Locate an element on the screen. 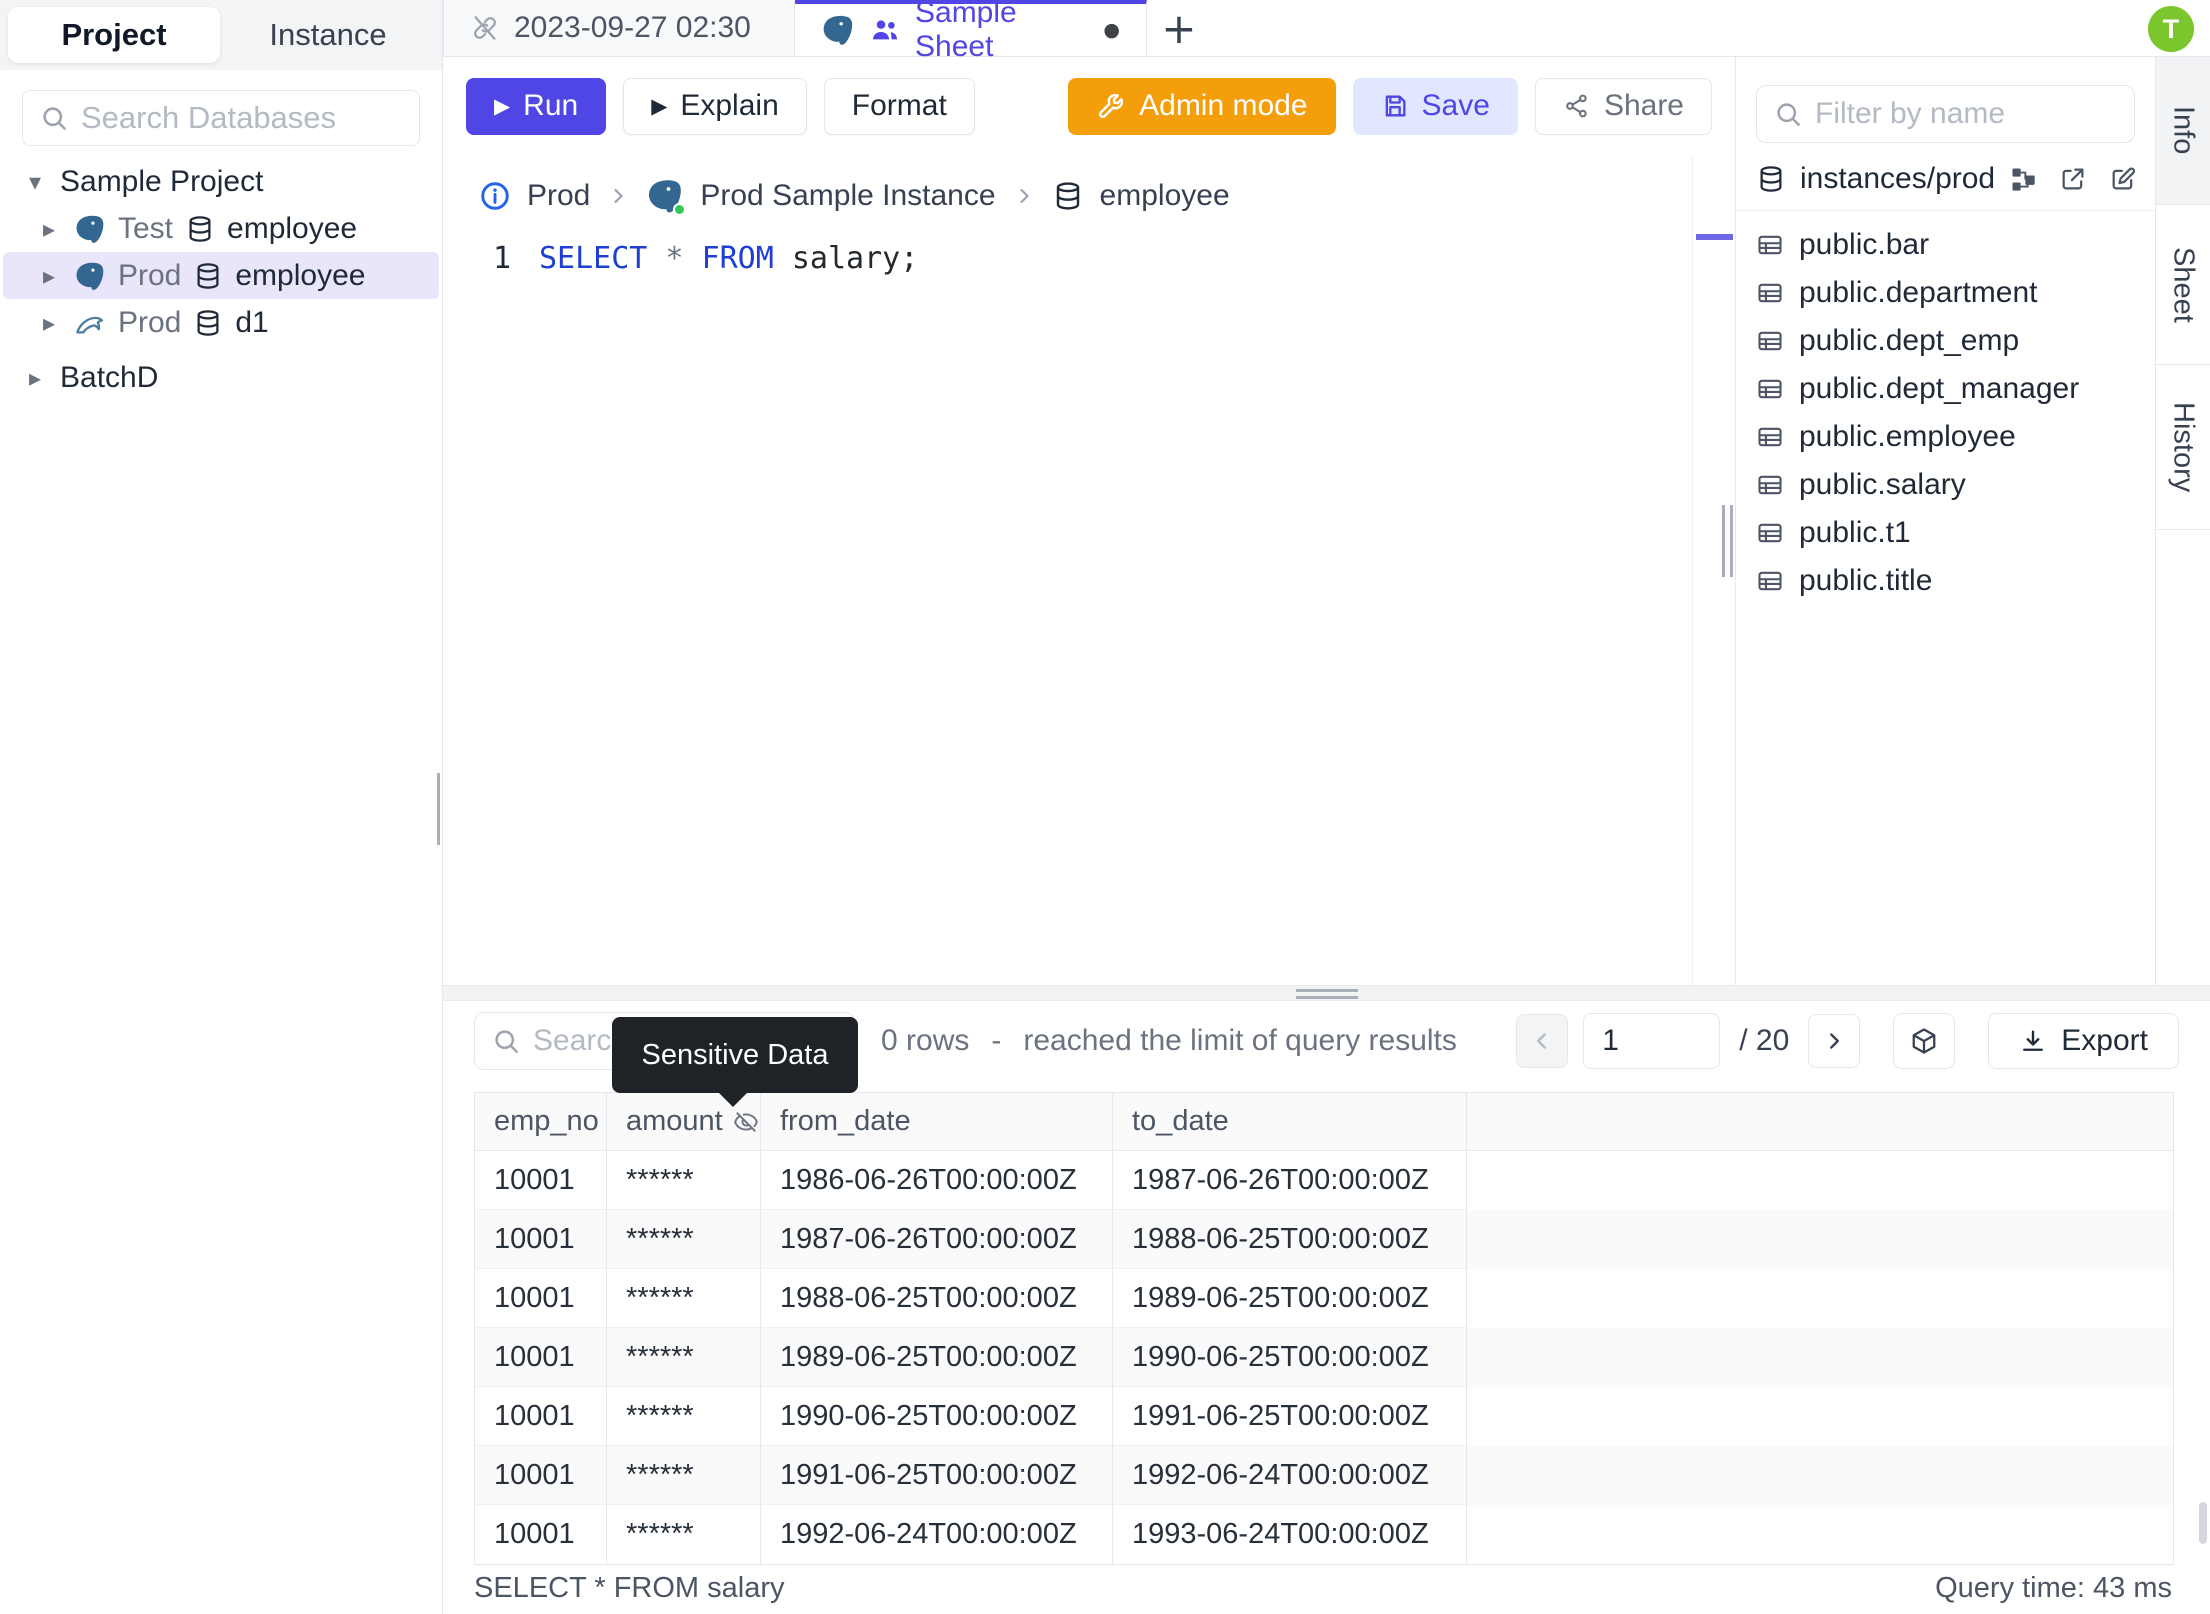  breadcrumb-instance: Prod Sample Instance is located at coordinates (847, 196).